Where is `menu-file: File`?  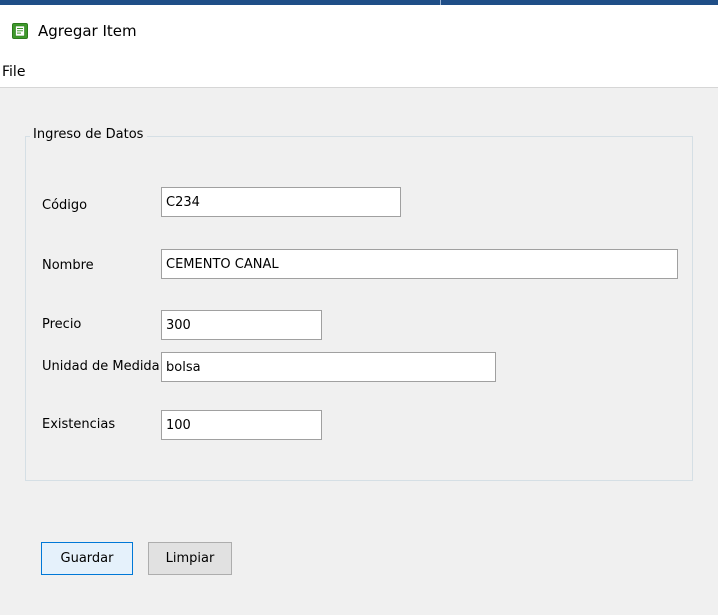
menu-file: File is located at coordinates (13, 72).